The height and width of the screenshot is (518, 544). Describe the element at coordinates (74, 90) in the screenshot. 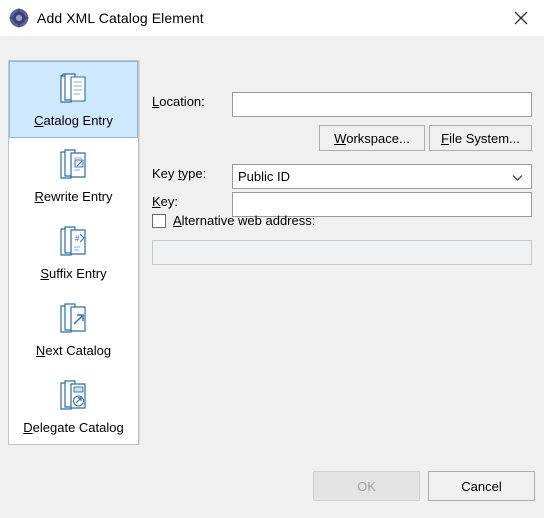

I see `catalog-entry-icon` at that location.